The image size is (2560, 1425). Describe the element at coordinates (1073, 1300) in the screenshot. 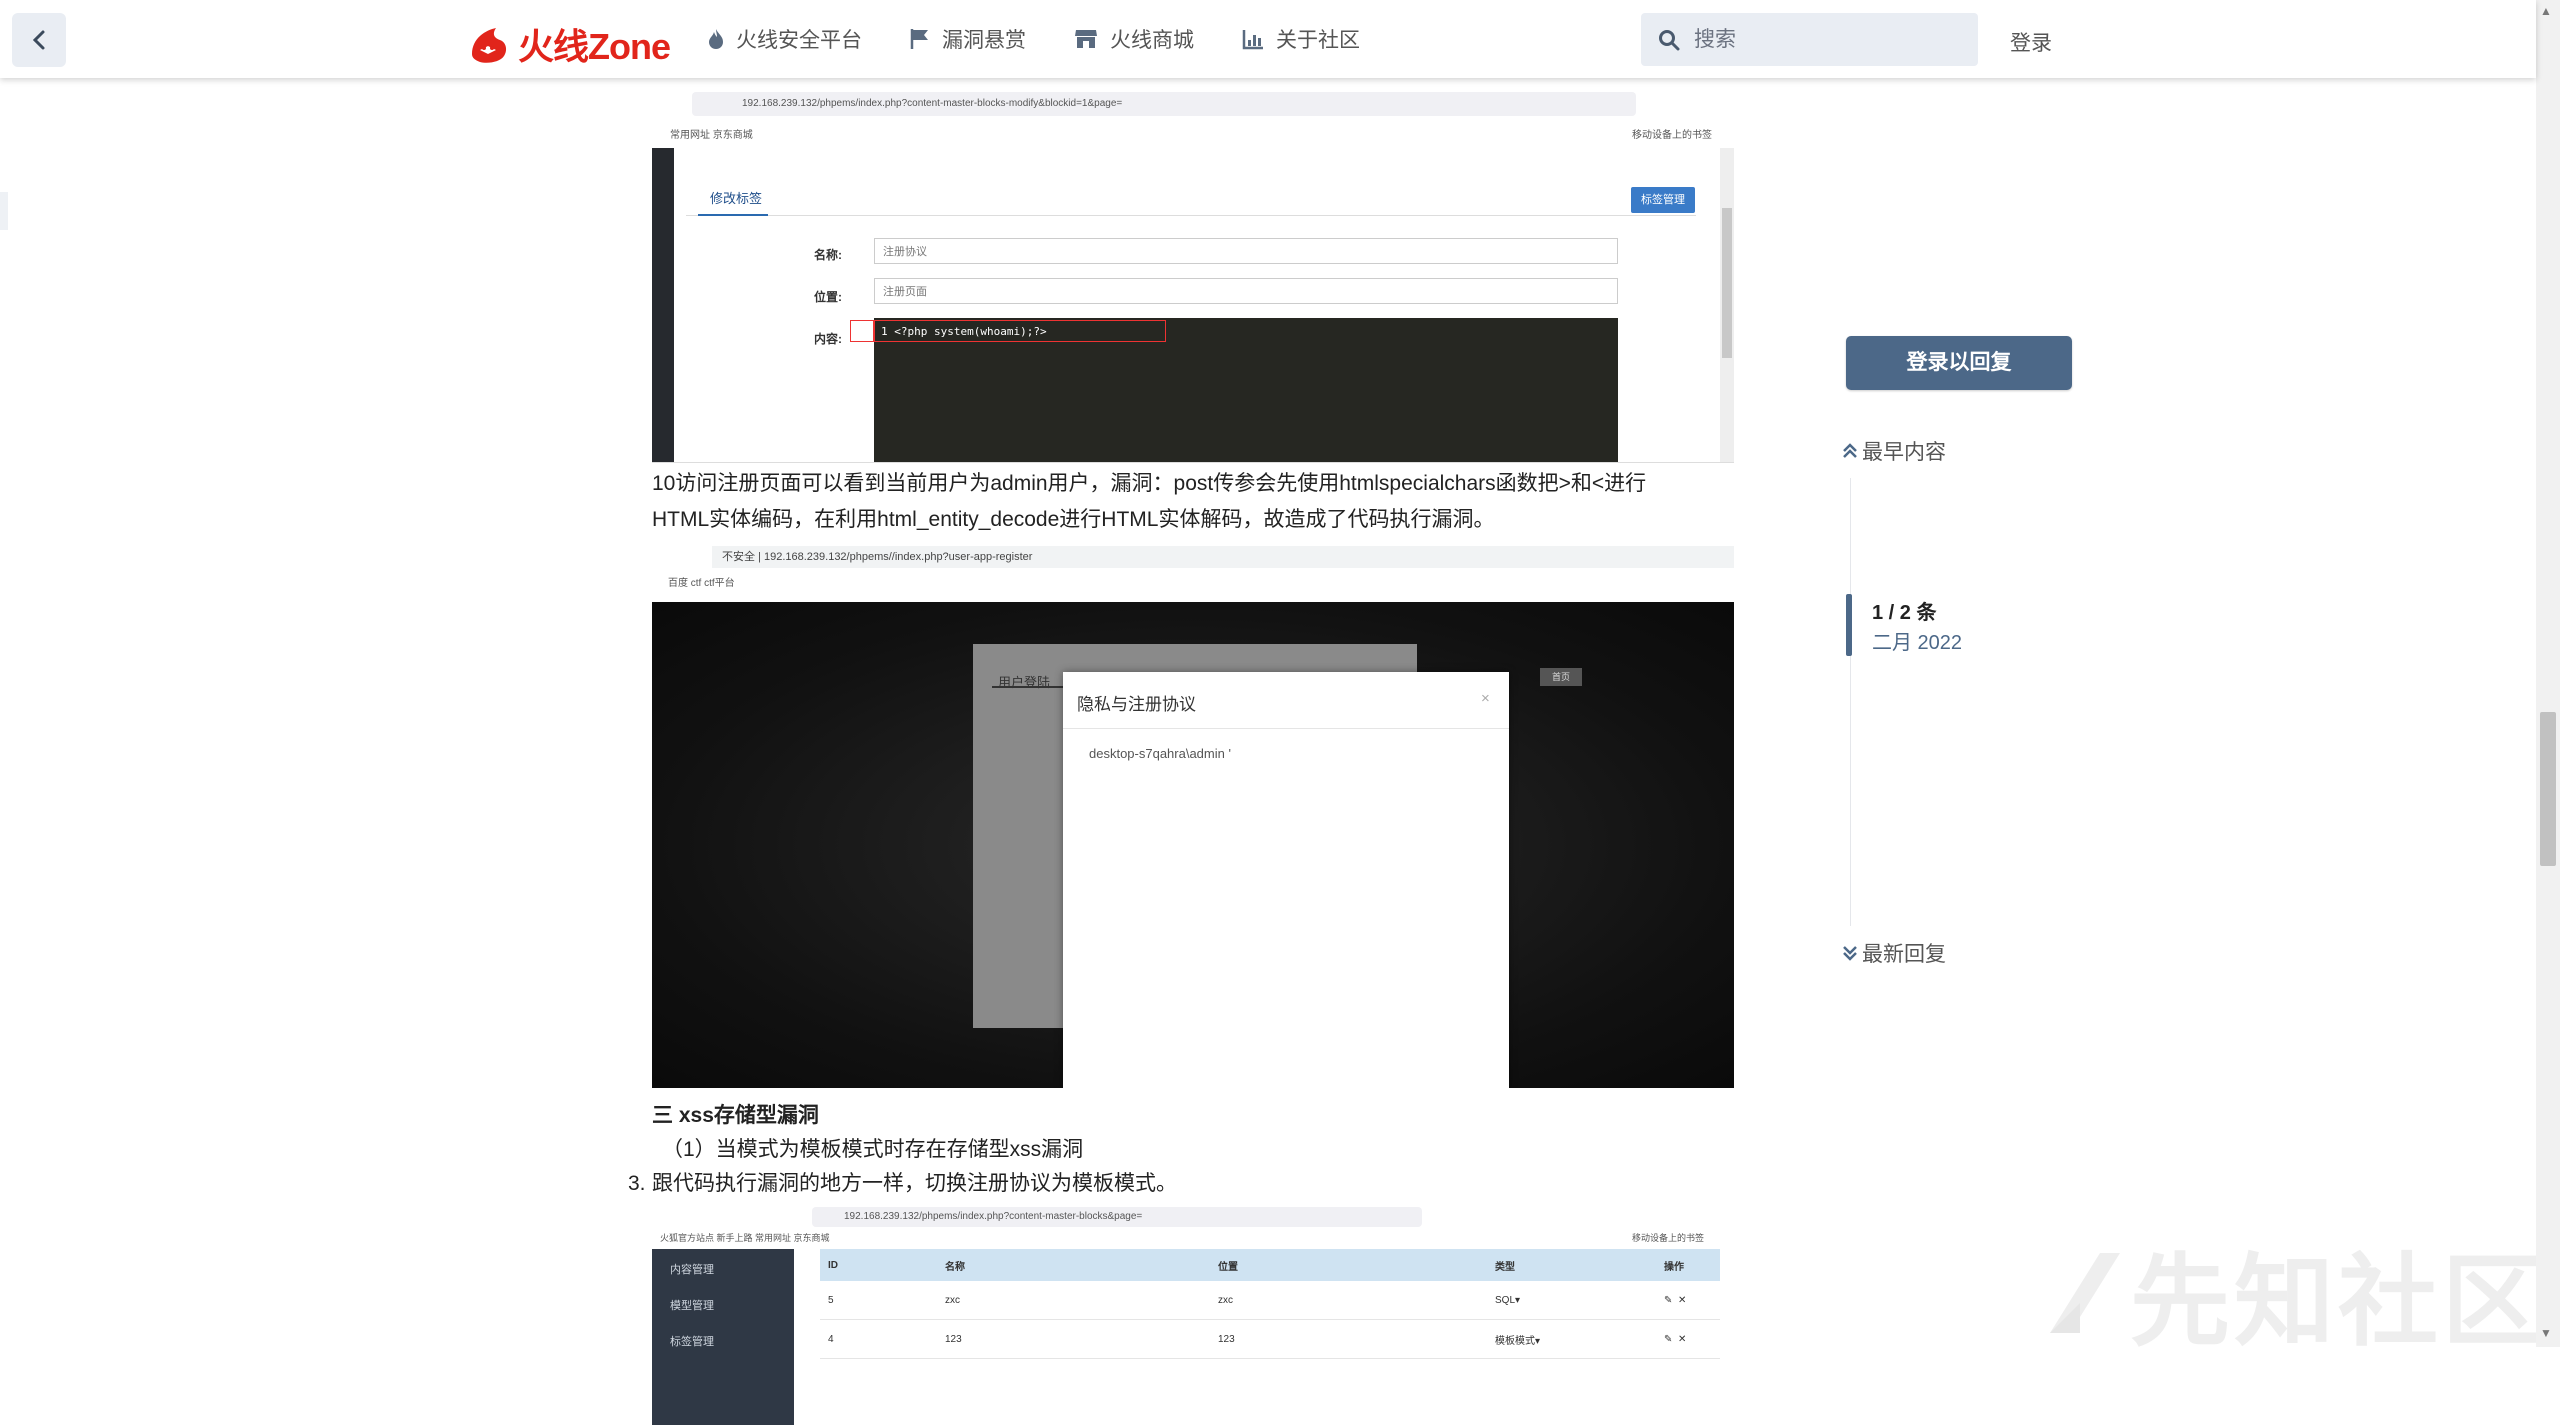

I see `cell: zxc` at that location.